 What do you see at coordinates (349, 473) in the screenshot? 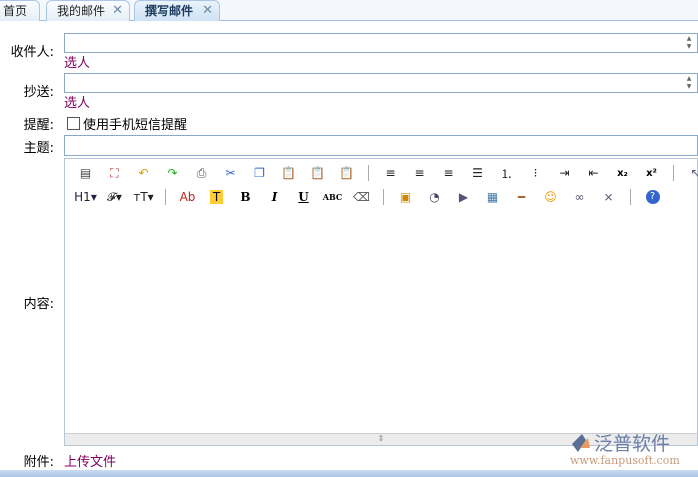
I see `footer-bar` at bounding box center [349, 473].